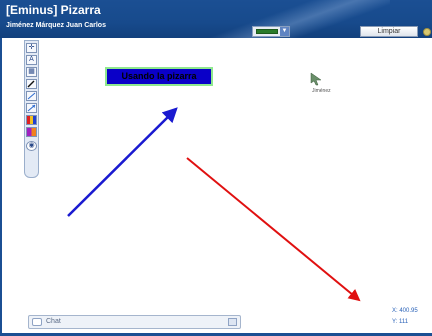 The height and width of the screenshot is (336, 432). I want to click on whiteboard-text-box: Usando la pizarra, so click(159, 76).